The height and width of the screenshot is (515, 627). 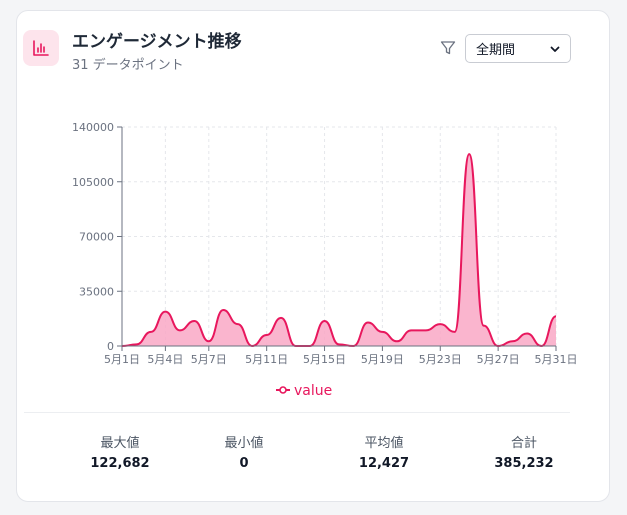 What do you see at coordinates (524, 463) in the screenshot?
I see `stat-total-value: 385,232` at bounding box center [524, 463].